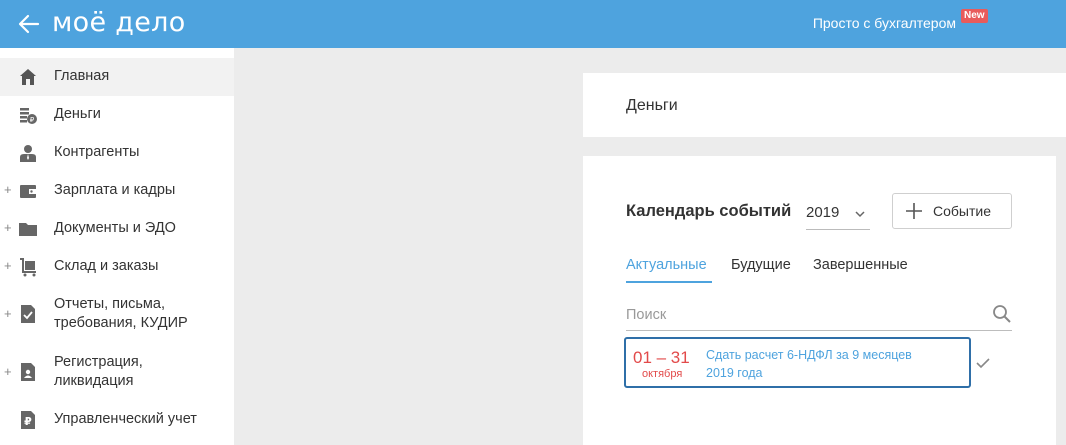 This screenshot has height=445, width=1066. I want to click on event-month: октября, so click(662, 374).